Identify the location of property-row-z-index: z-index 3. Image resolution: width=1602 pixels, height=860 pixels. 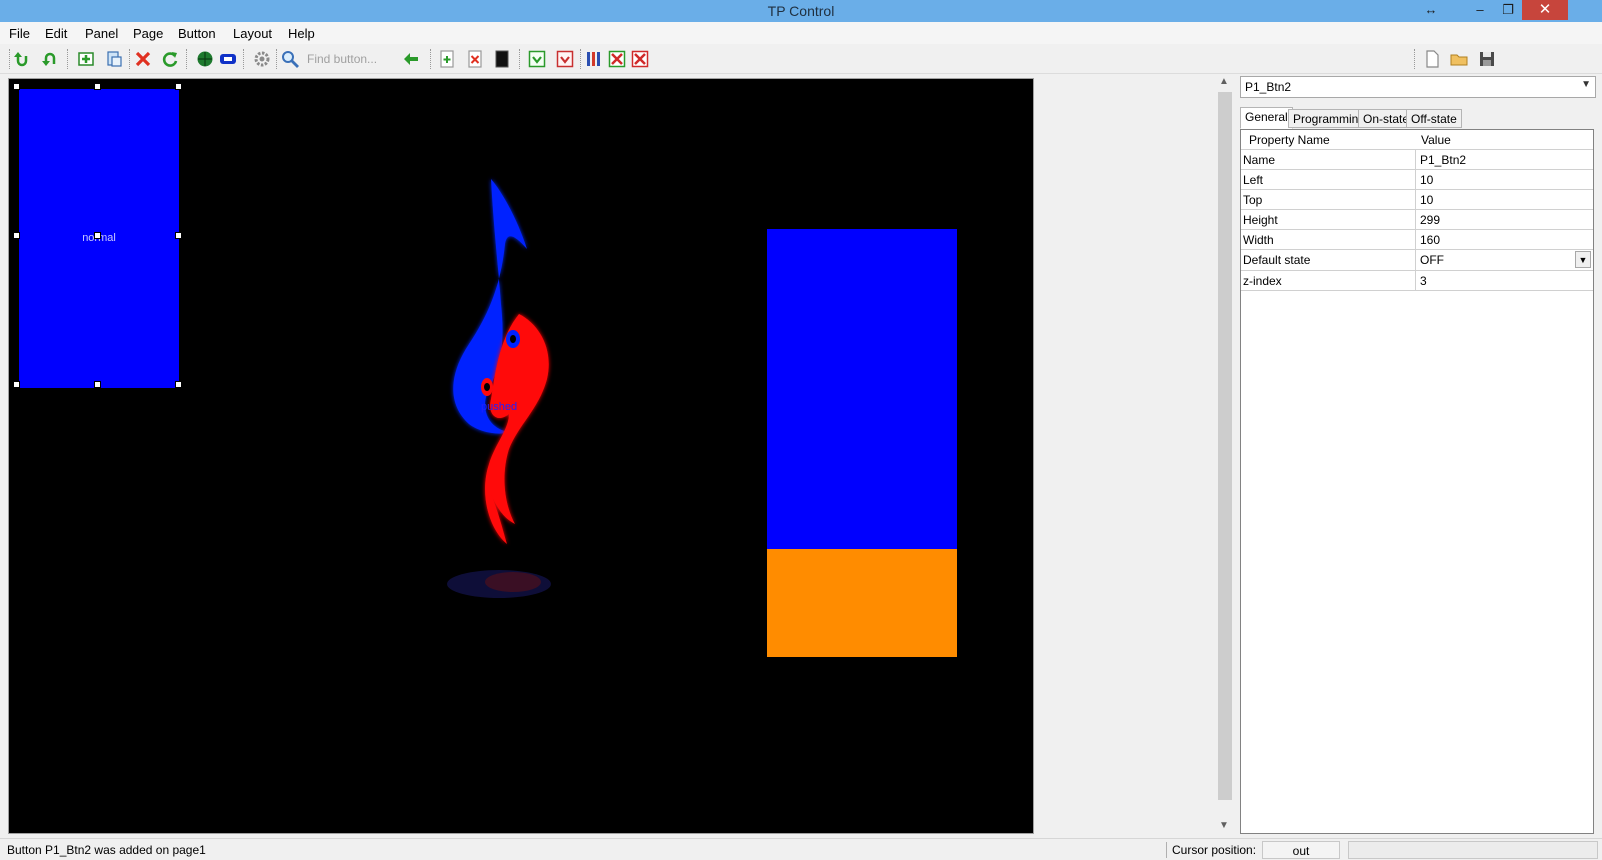
(1417, 281).